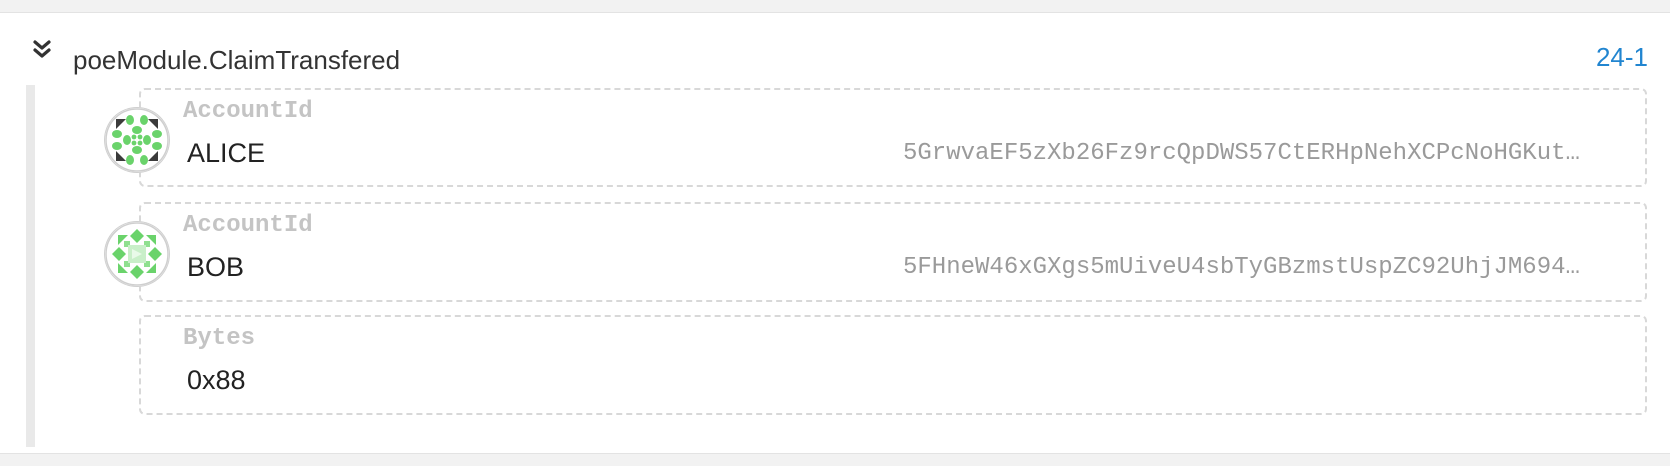  Describe the element at coordinates (219, 338) in the screenshot. I see `param-type-label: Bytes` at that location.